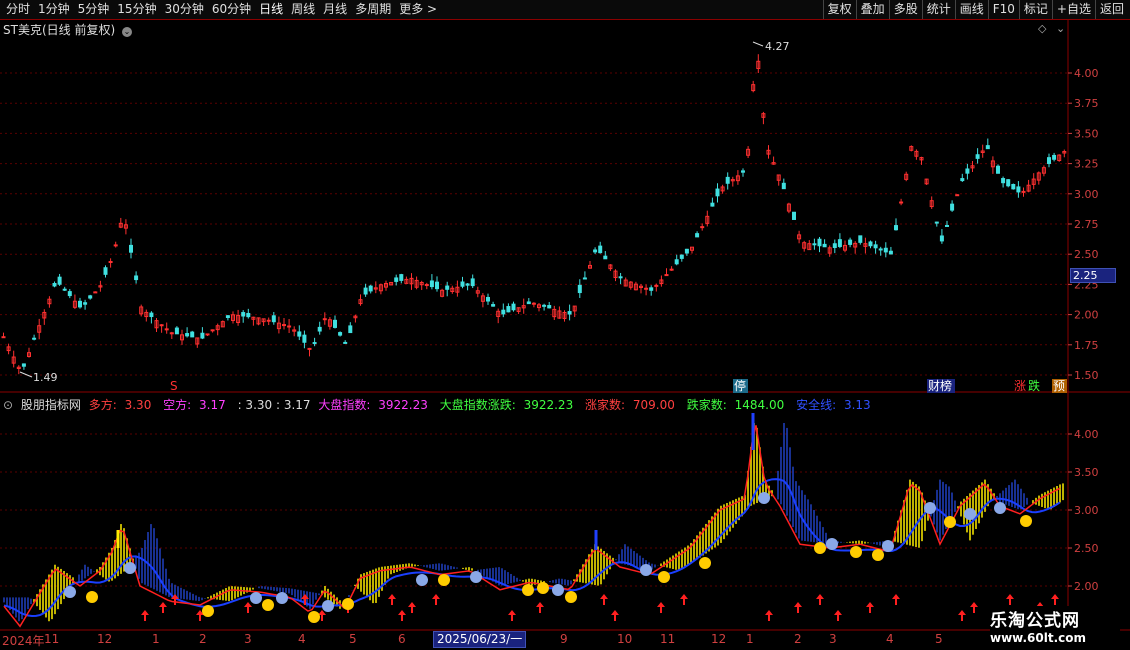 The width and height of the screenshot is (1130, 650). I want to click on kongfang-label: 空方:, so click(177, 405).